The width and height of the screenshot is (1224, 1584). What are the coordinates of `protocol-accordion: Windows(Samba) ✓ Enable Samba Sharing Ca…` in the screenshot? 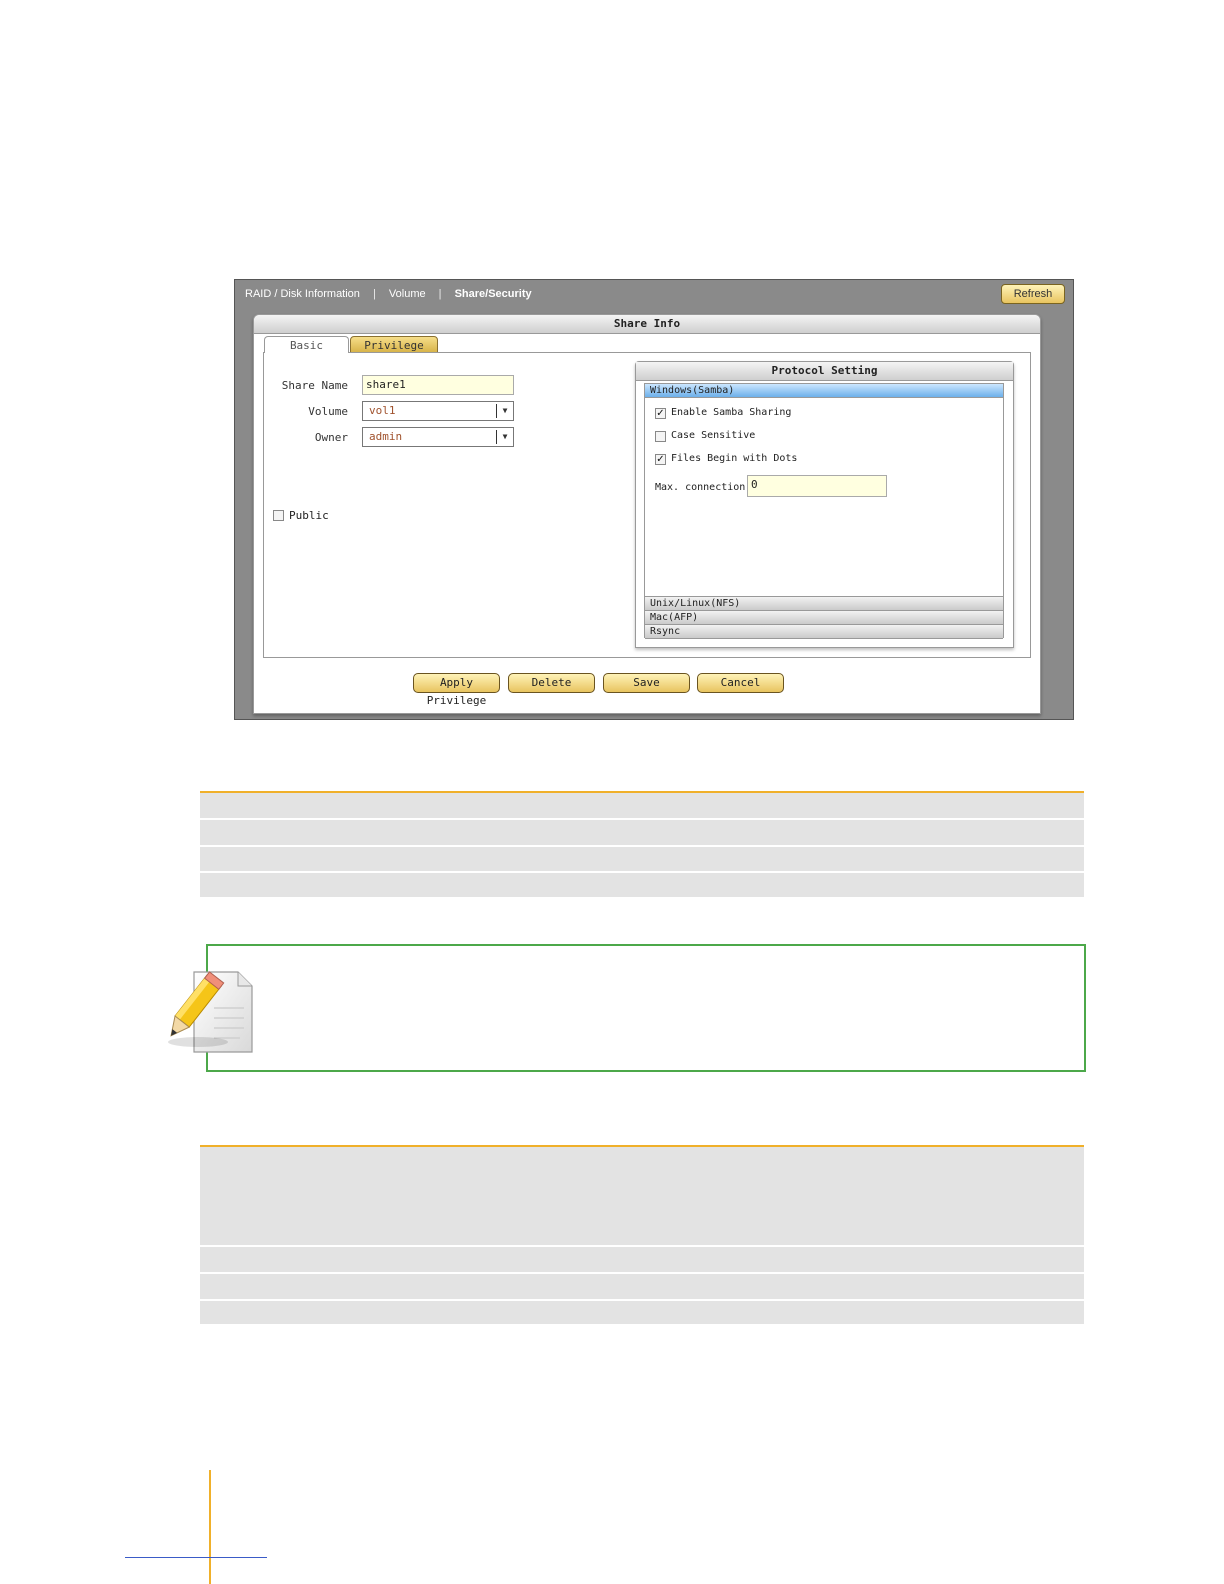 It's located at (824, 511).